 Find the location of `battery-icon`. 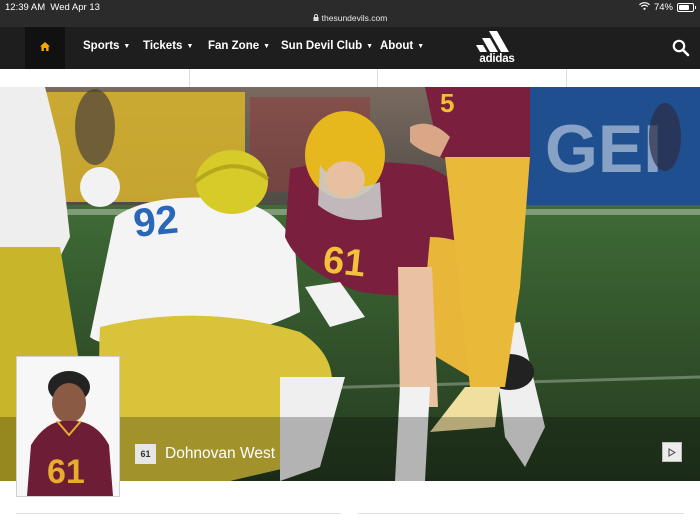

battery-icon is located at coordinates (686, 7).